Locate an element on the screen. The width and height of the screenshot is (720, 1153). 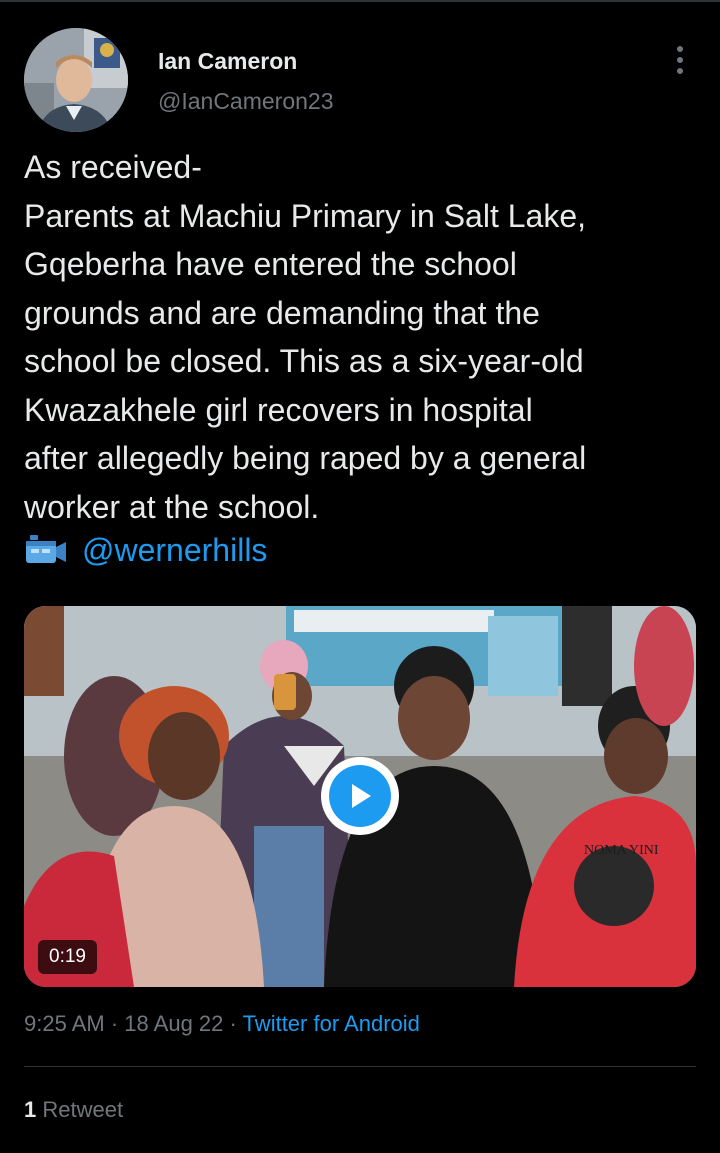
play-triangle is located at coordinates (361, 796).